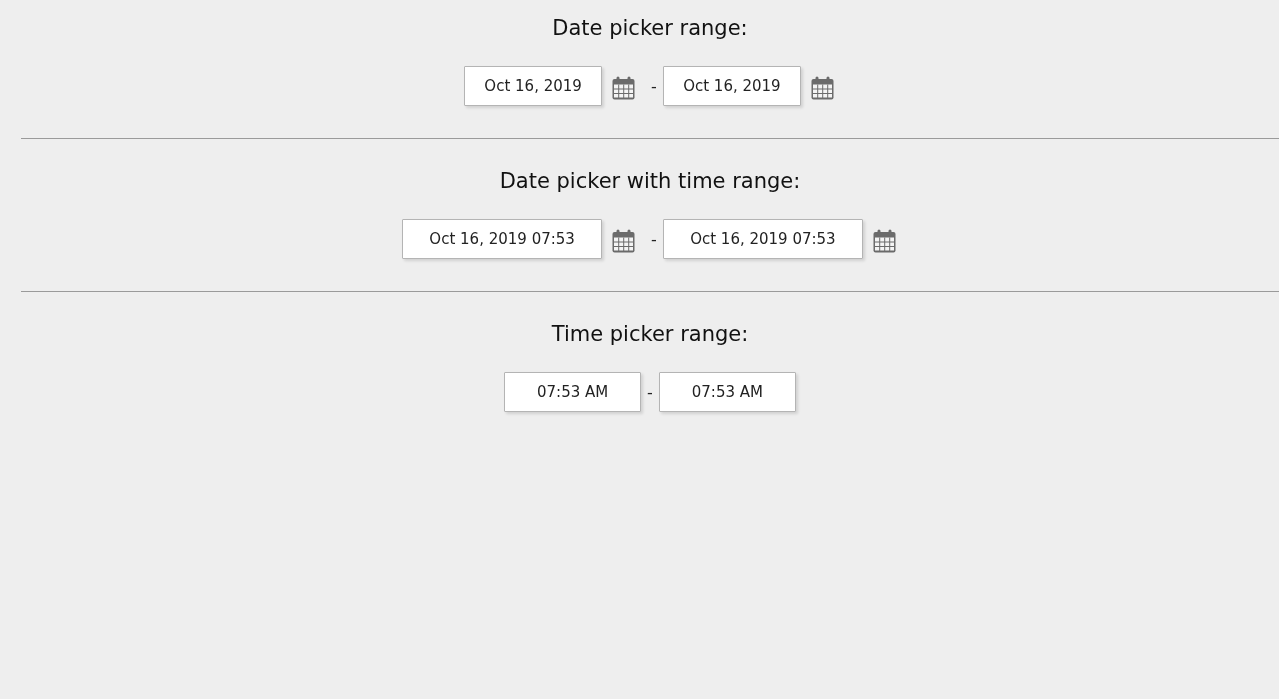 This screenshot has height=699, width=1279. Describe the element at coordinates (650, 181) in the screenshot. I see `section-heading: Date picker with time range:` at that location.